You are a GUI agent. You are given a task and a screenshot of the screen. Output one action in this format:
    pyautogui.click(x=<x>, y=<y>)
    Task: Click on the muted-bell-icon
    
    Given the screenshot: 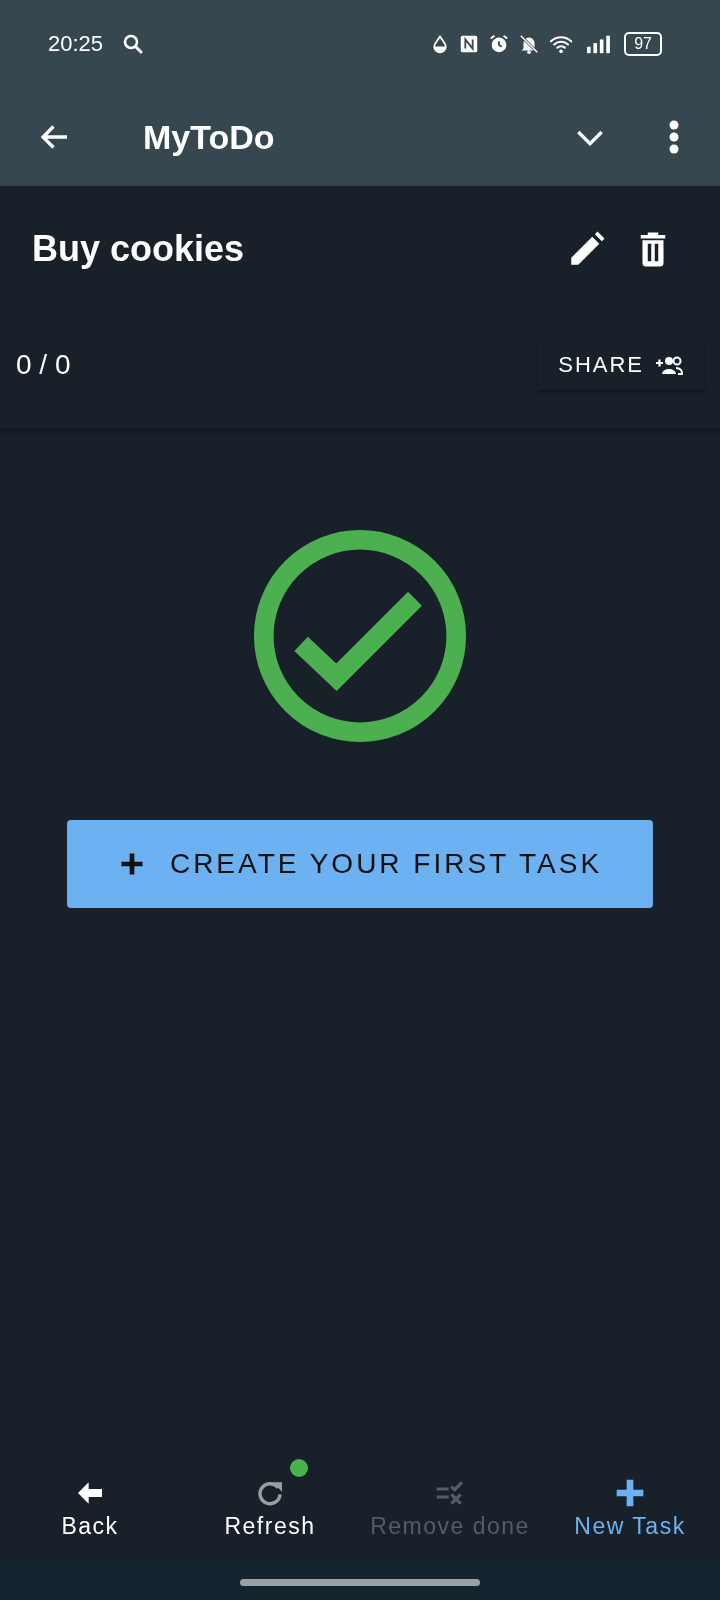 What is the action you would take?
    pyautogui.click(x=529, y=44)
    